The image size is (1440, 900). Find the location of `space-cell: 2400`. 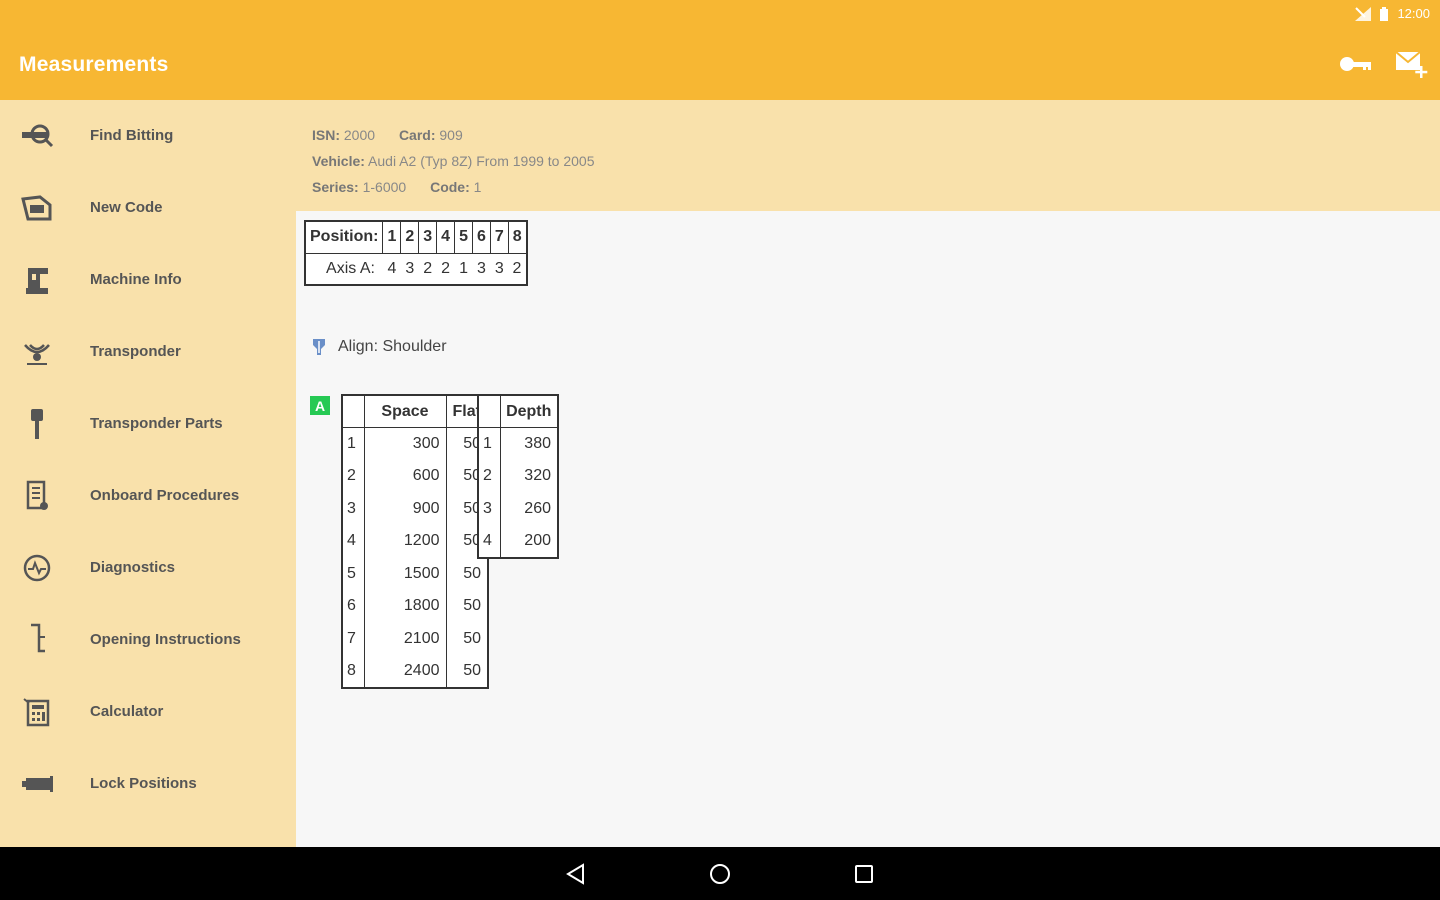

space-cell: 2400 is located at coordinates (404, 671).